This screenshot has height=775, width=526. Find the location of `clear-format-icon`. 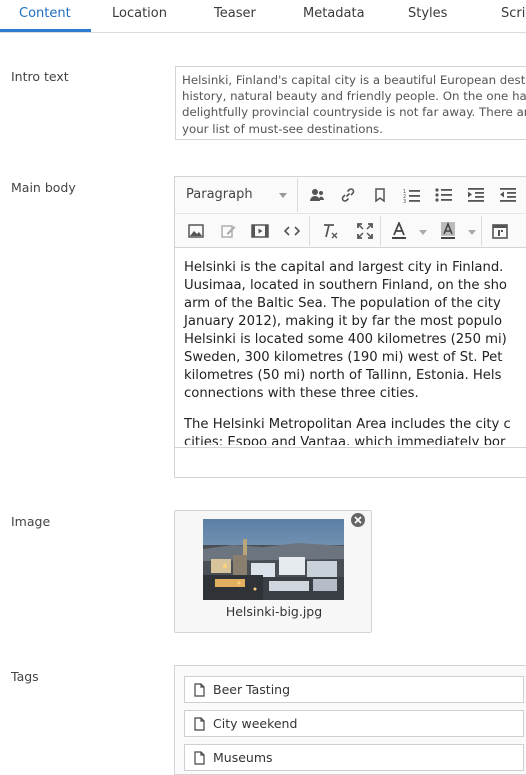

clear-format-icon is located at coordinates (331, 231).